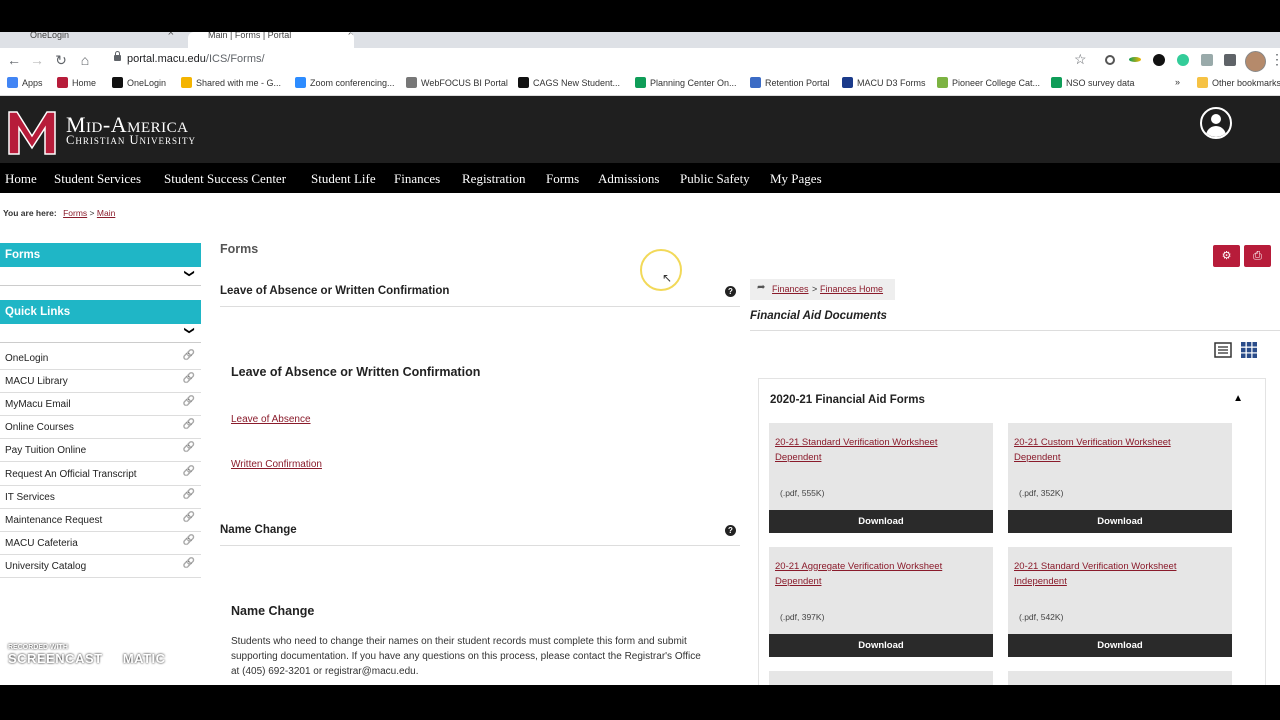 The height and width of the screenshot is (720, 1280). I want to click on reload-icon: ↻, so click(61, 60).